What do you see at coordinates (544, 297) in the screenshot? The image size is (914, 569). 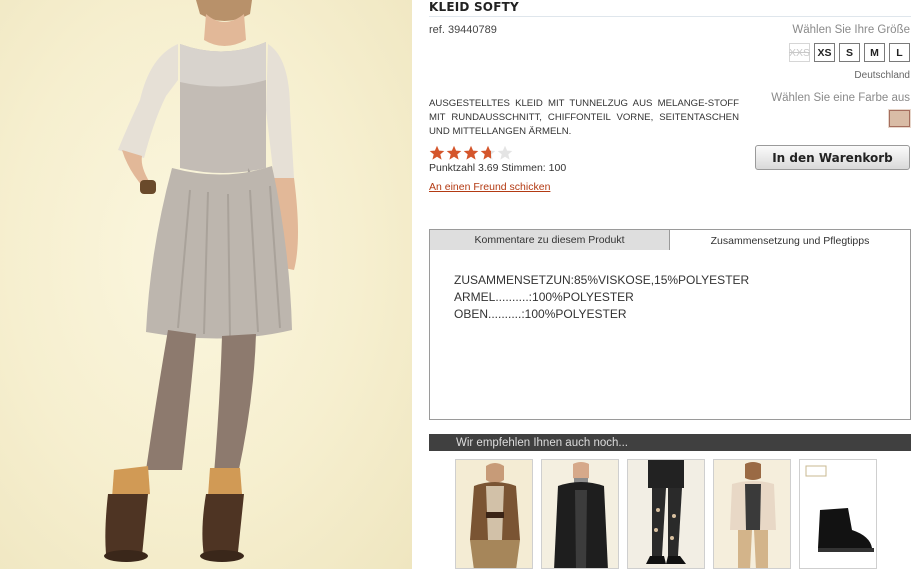 I see `composition-line: ARMEL..........:100%POLYESTER` at bounding box center [544, 297].